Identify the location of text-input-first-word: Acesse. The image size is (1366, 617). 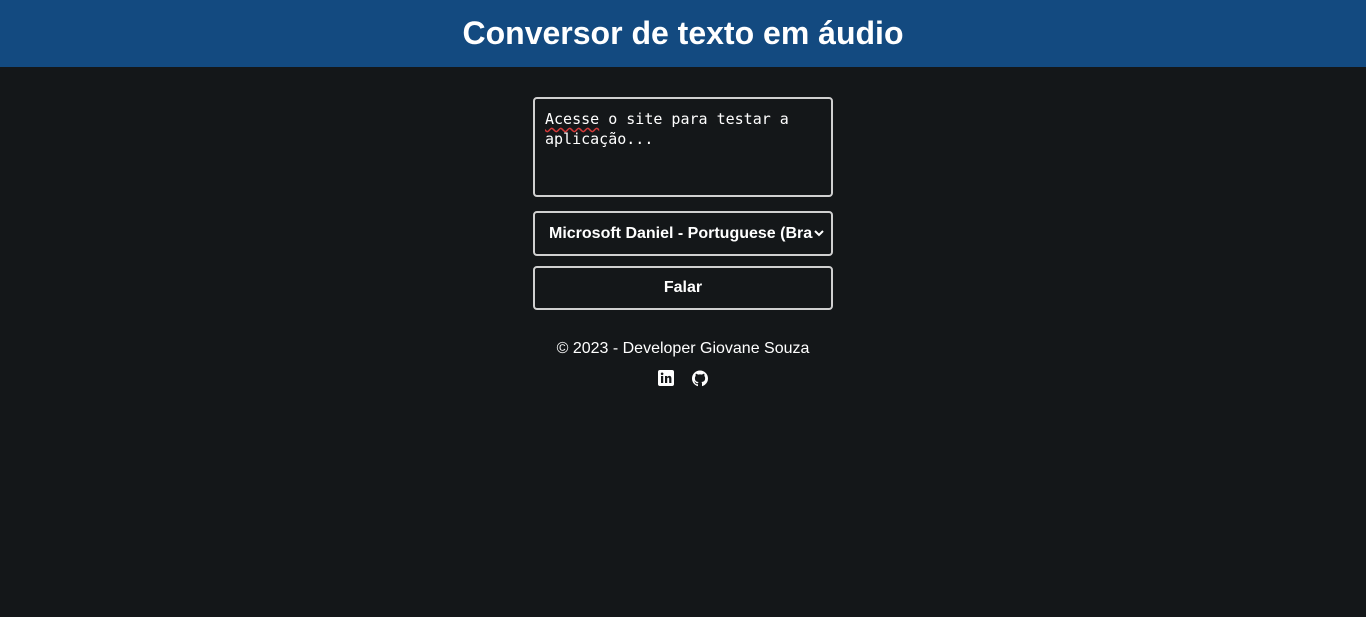
(572, 119).